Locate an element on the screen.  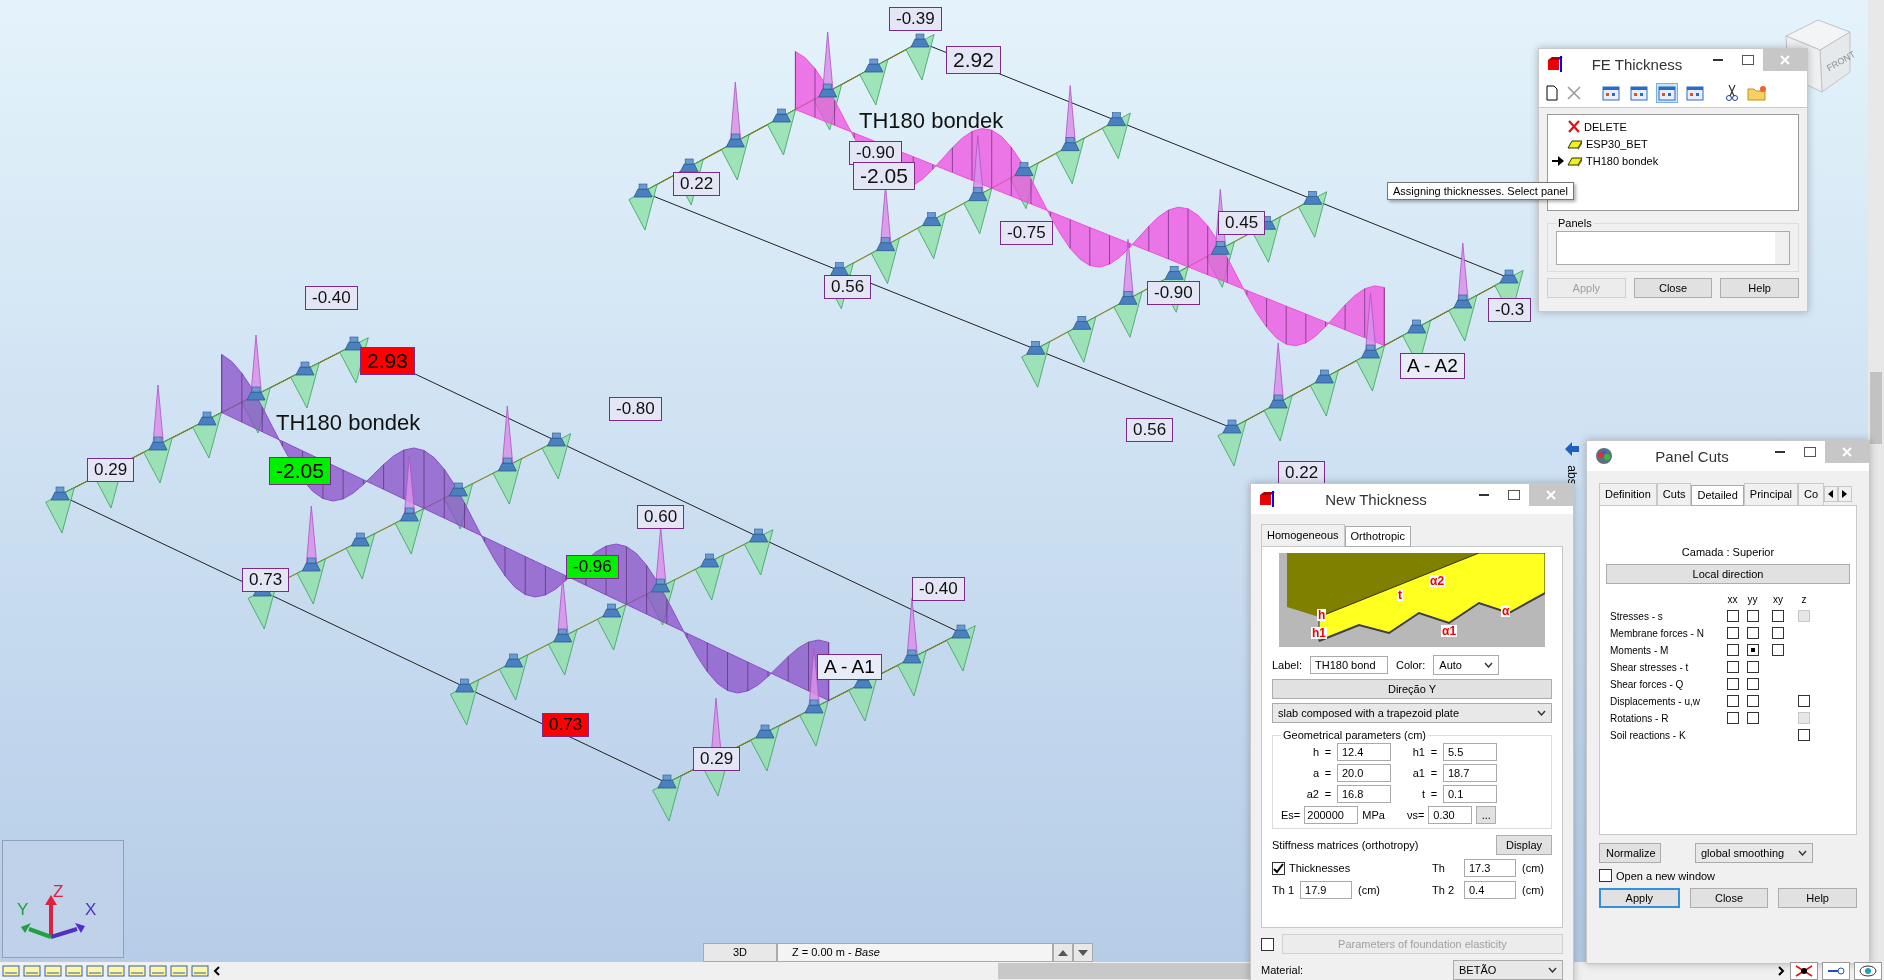
color-dropdown: Auto is located at coordinates (1466, 665).